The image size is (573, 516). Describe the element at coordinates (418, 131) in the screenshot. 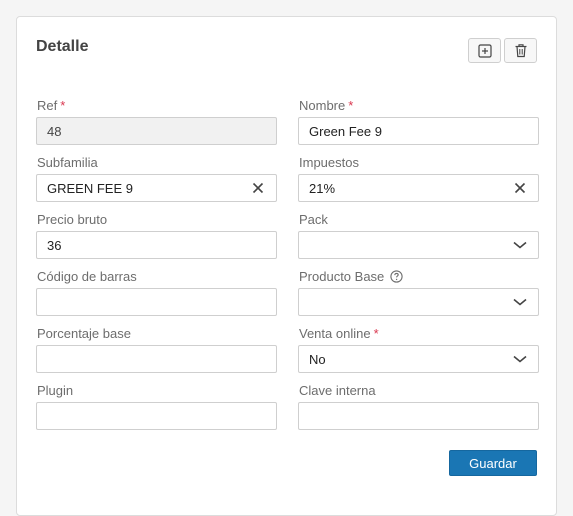

I see `nombre-input: Green Fee 9` at that location.